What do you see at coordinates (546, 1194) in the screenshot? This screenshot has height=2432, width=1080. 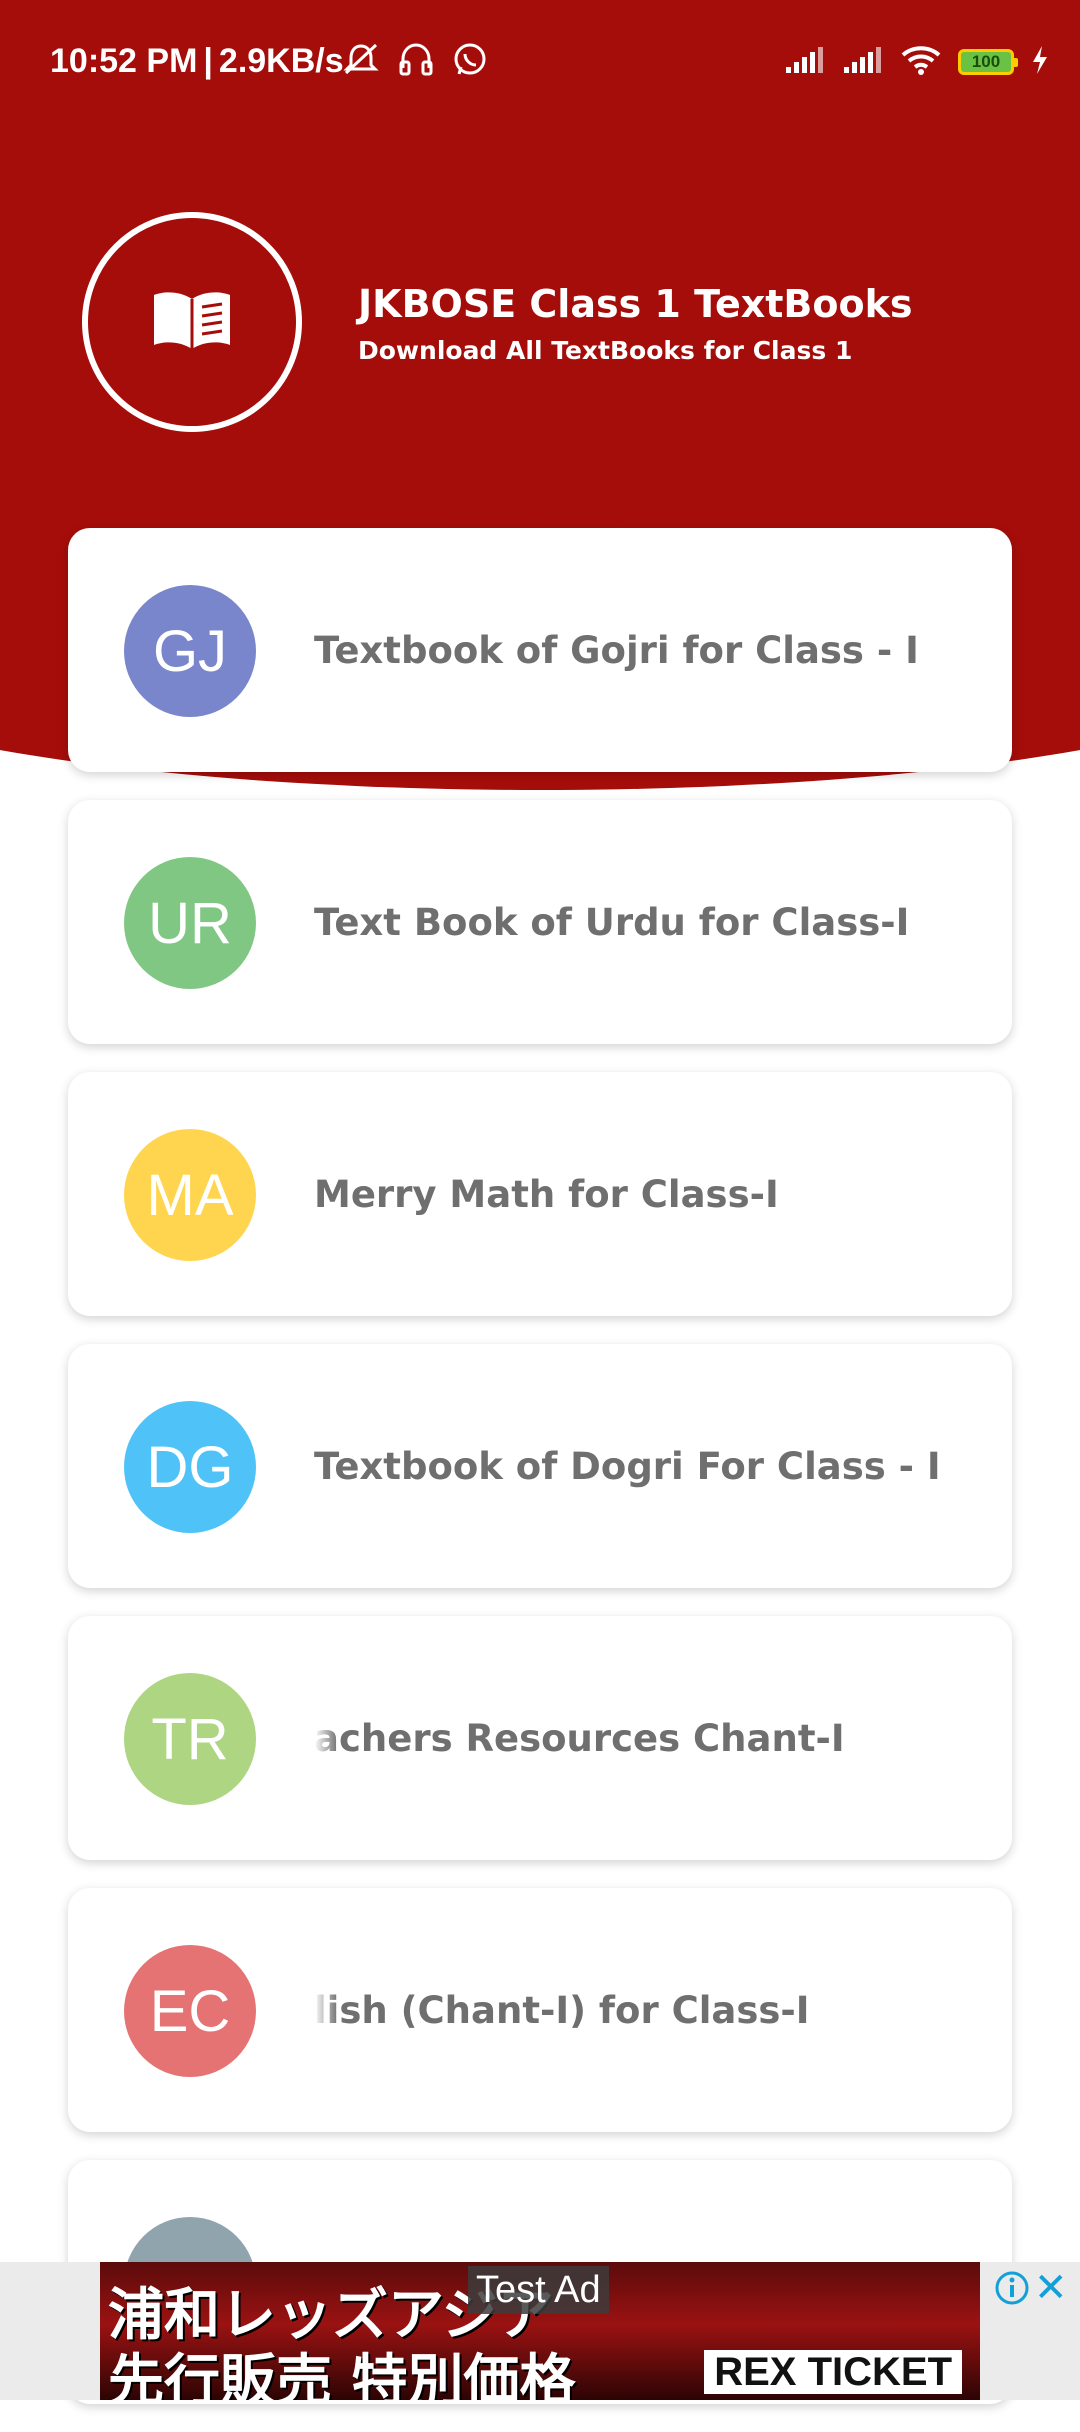 I see `textbook-title: Merry Math for Class-I` at bounding box center [546, 1194].